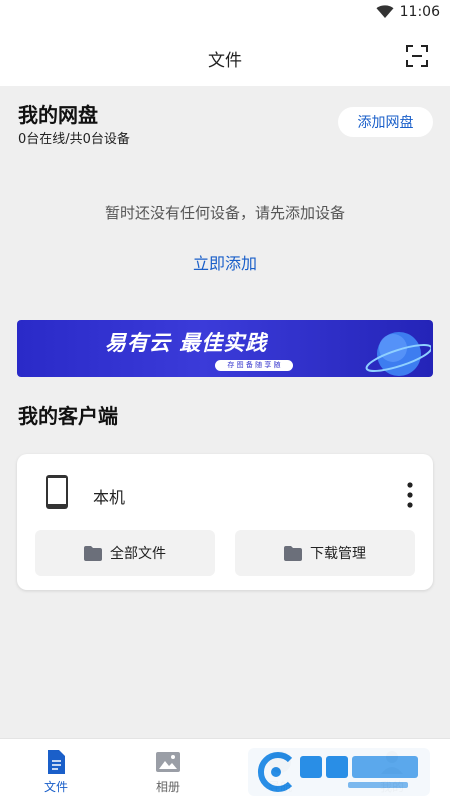 The width and height of the screenshot is (450, 800). I want to click on file-icon, so click(56, 762).